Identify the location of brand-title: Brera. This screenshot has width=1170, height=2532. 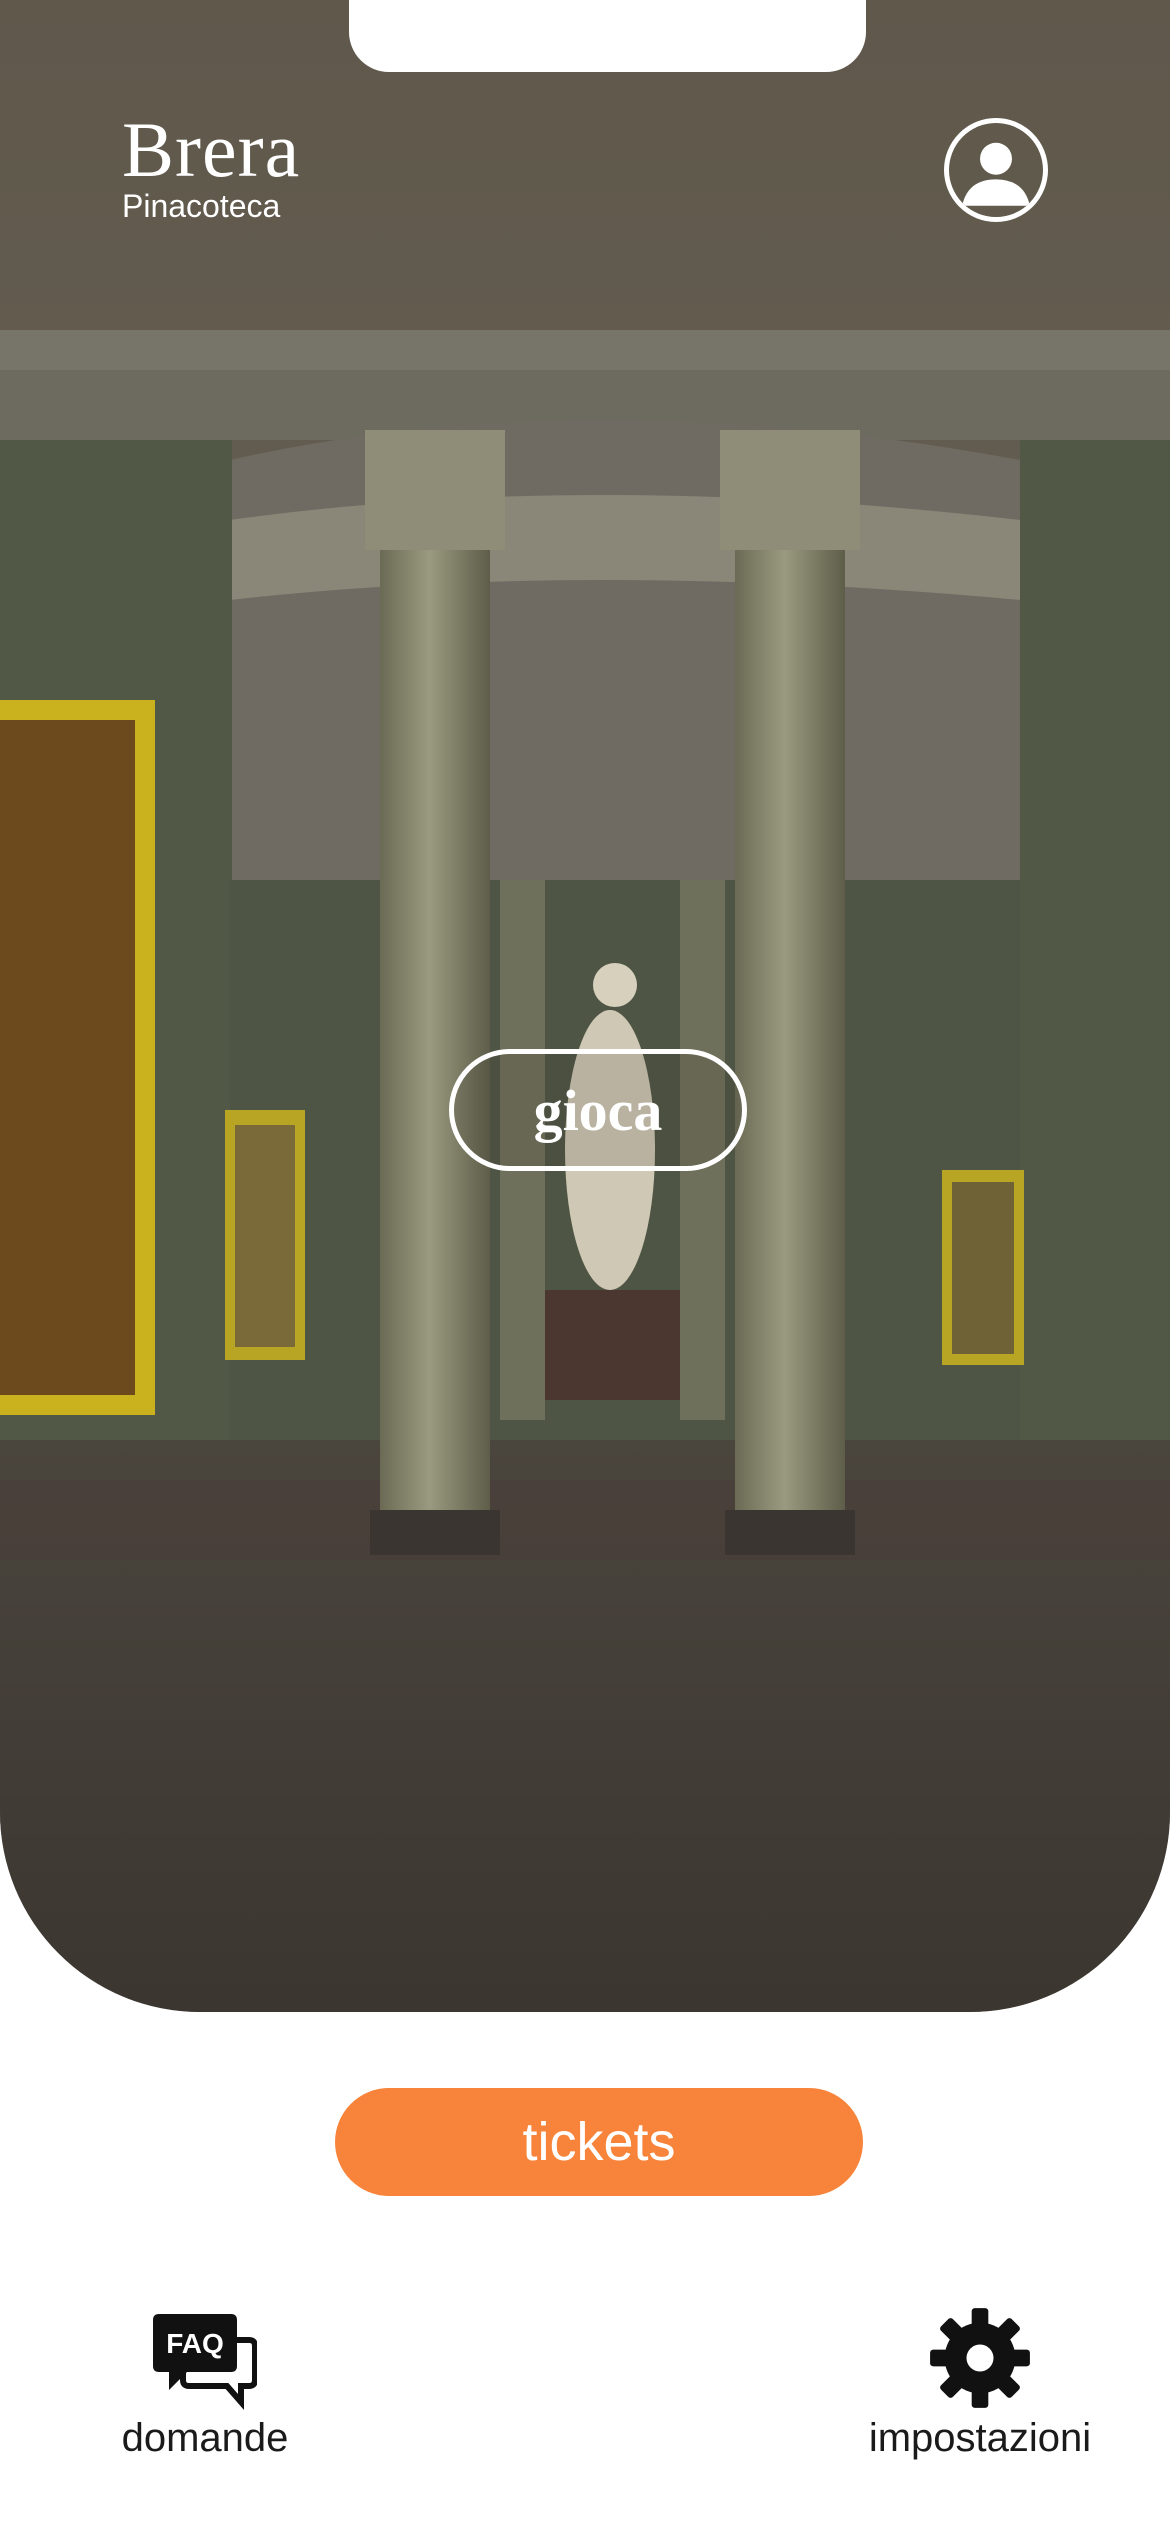
(211, 149).